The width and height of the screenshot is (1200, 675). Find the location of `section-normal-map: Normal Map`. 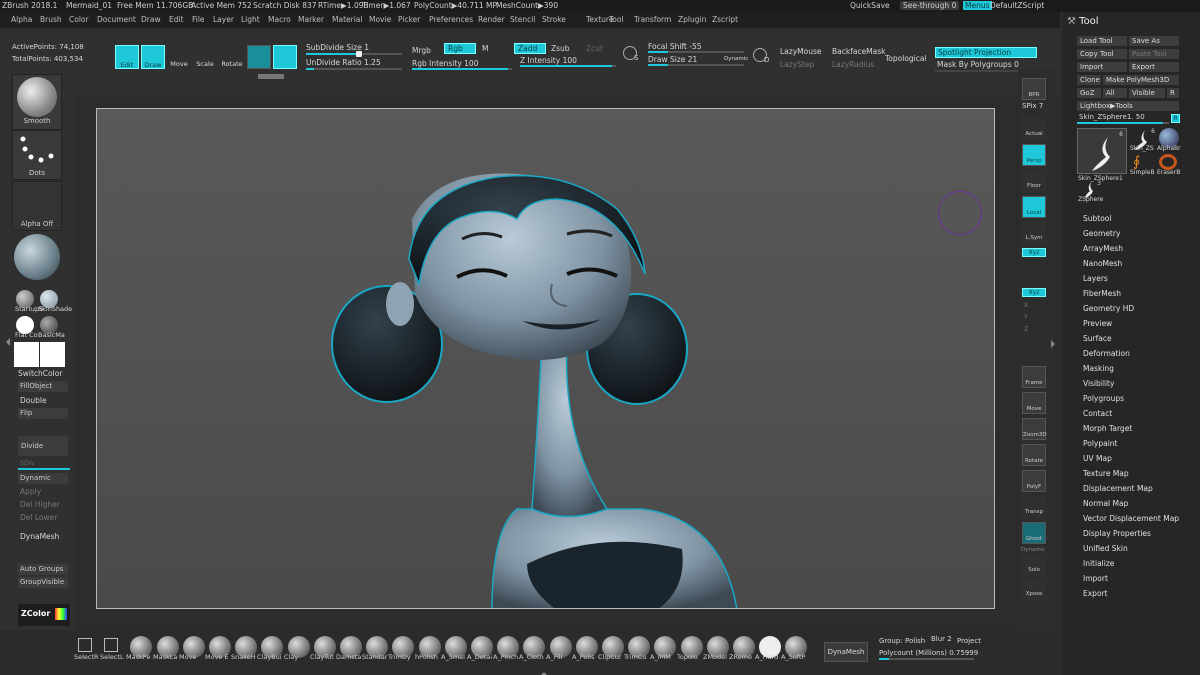

section-normal-map: Normal Map is located at coordinates (1105, 503).